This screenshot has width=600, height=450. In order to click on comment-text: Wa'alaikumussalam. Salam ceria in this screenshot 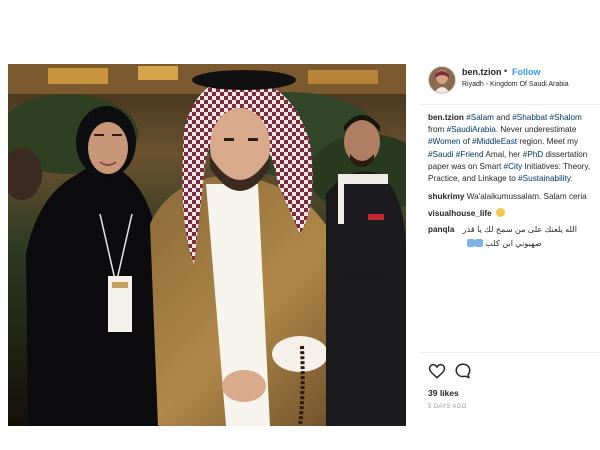, I will do `click(526, 196)`.